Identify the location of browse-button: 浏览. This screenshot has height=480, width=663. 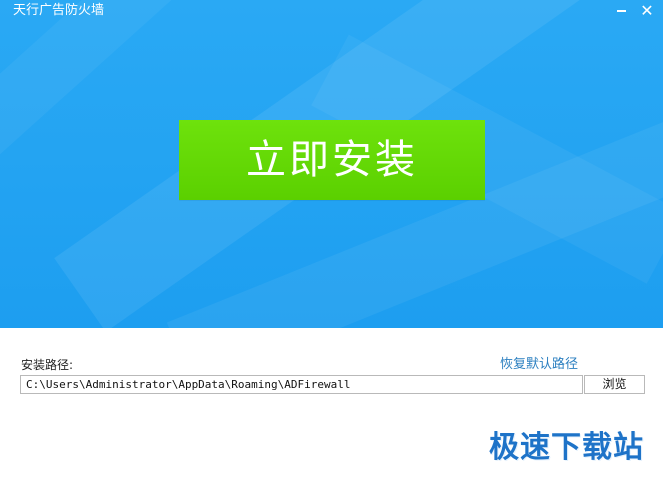
(614, 384).